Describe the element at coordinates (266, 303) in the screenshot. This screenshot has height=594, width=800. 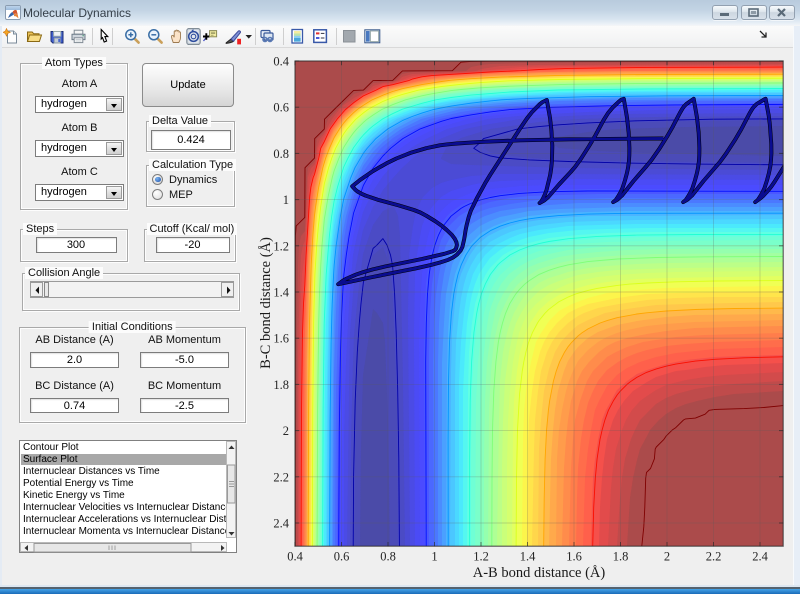
I see `svg-text: B-C bond distance (Å)` at that location.